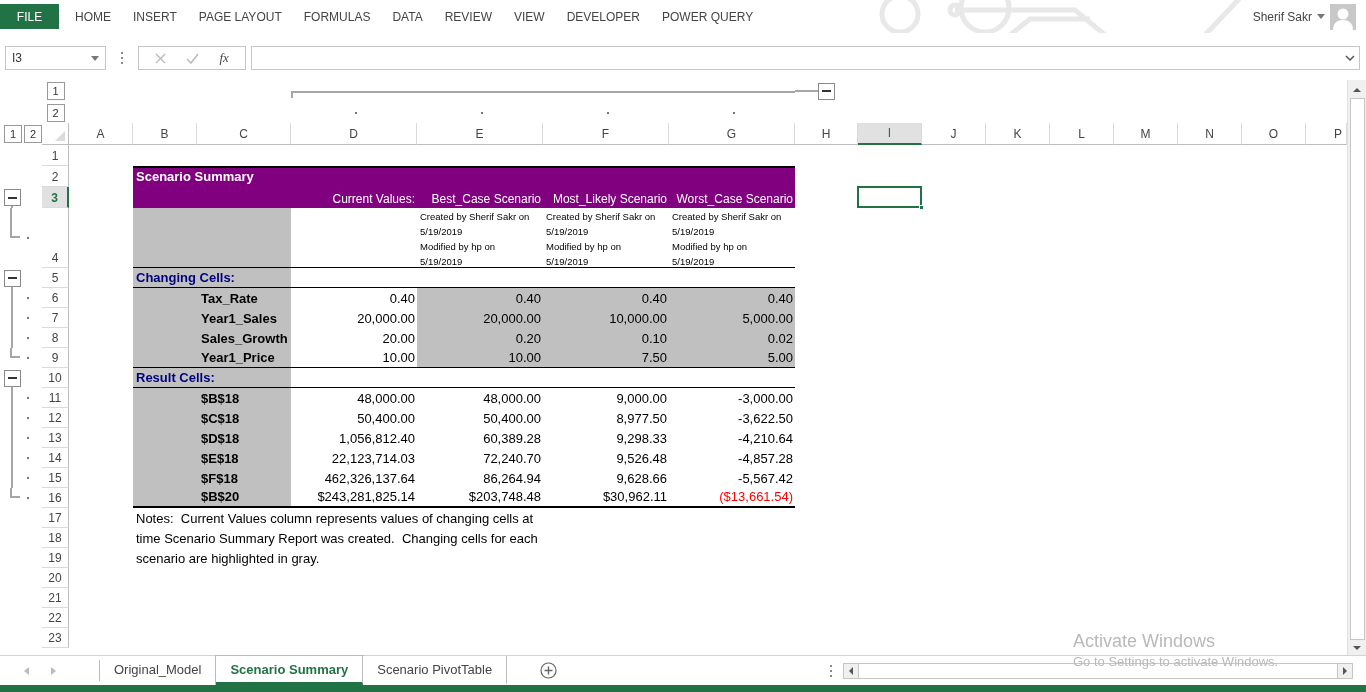  Describe the element at coordinates (55, 578) in the screenshot. I see `row-header: 20` at that location.